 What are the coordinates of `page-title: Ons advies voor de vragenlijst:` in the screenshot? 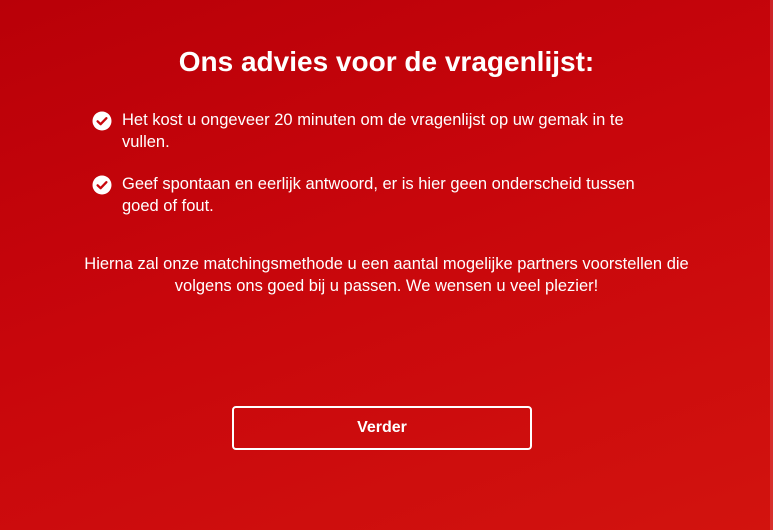 It's located at (386, 61).